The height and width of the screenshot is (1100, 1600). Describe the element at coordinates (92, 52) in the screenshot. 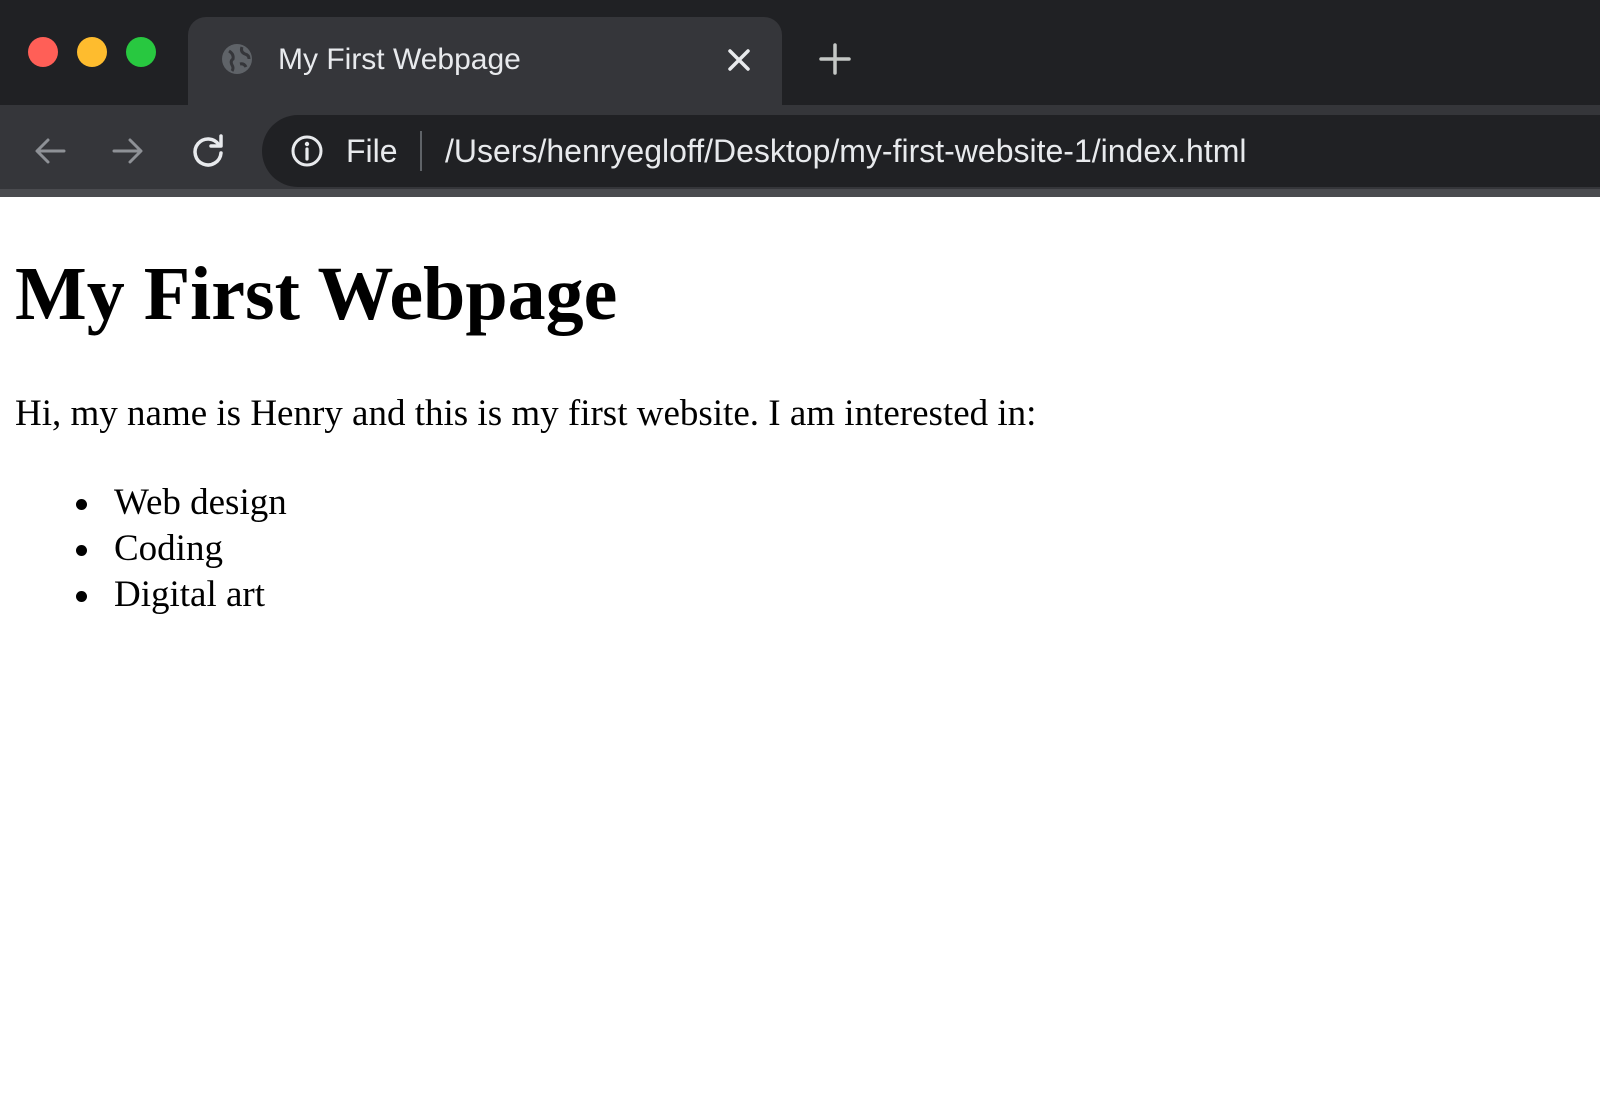

I see `minimize-window-button` at that location.